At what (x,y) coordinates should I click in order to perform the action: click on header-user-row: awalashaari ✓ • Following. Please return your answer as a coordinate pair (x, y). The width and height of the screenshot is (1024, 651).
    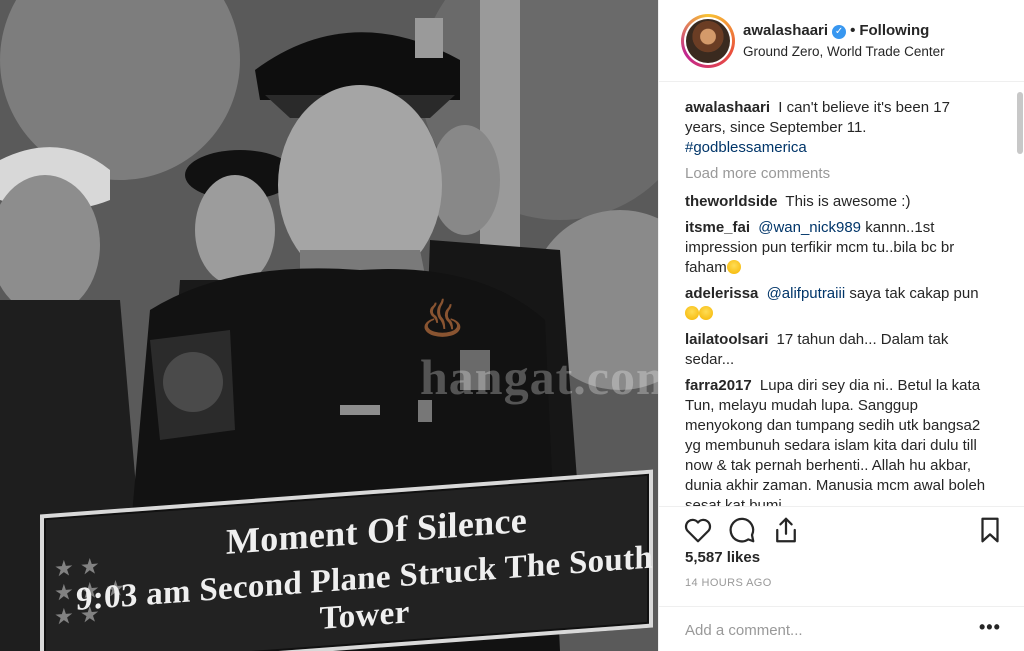
    Looking at the image, I should click on (836, 30).